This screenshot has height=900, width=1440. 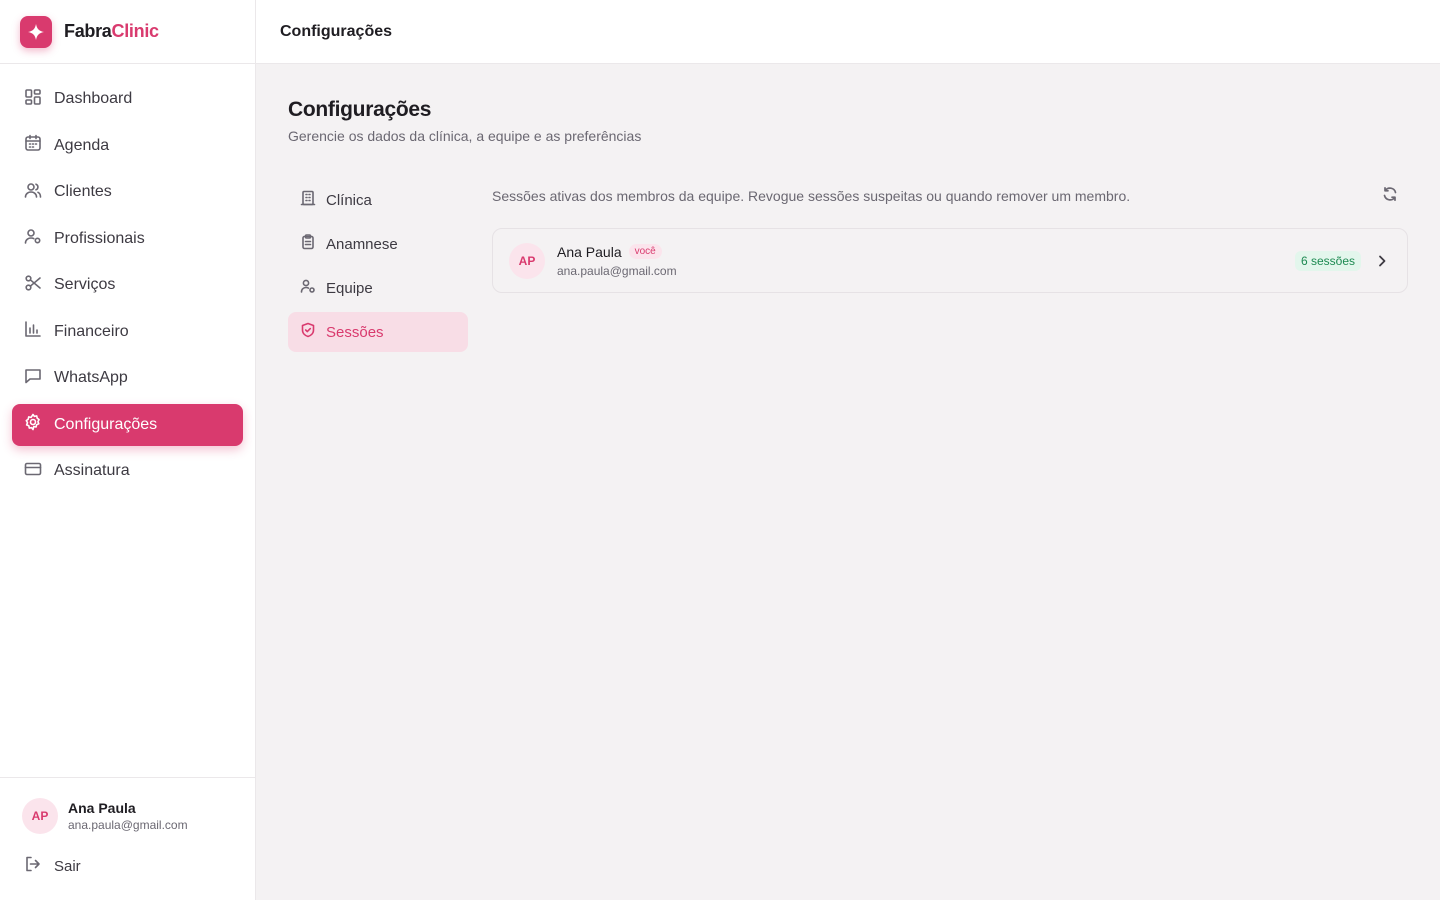 What do you see at coordinates (33, 192) in the screenshot?
I see `users-icon` at bounding box center [33, 192].